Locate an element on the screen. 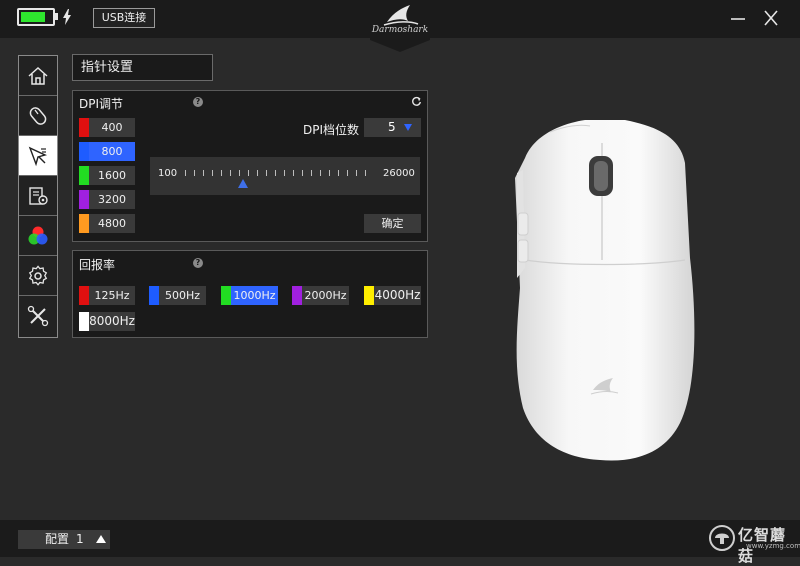 The width and height of the screenshot is (800, 566). report-rate-option: 8000Hz is located at coordinates (107, 321).